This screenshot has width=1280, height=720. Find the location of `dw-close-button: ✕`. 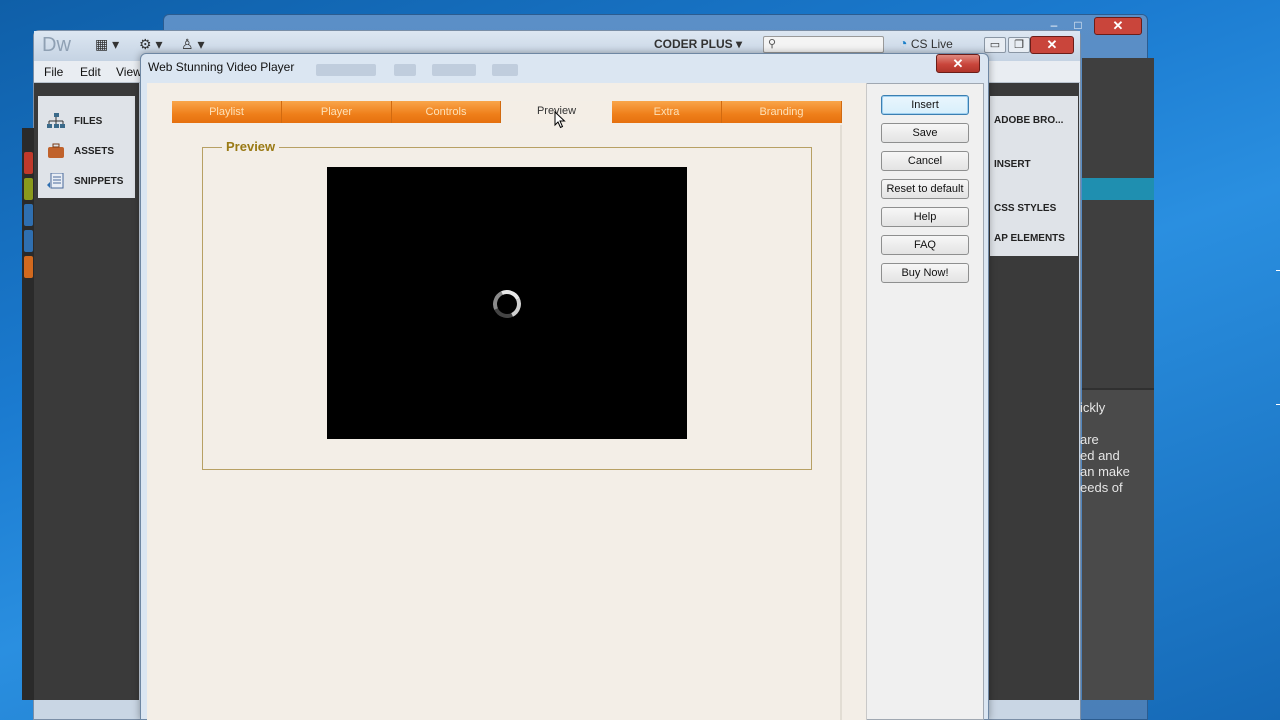

dw-close-button: ✕ is located at coordinates (1052, 45).